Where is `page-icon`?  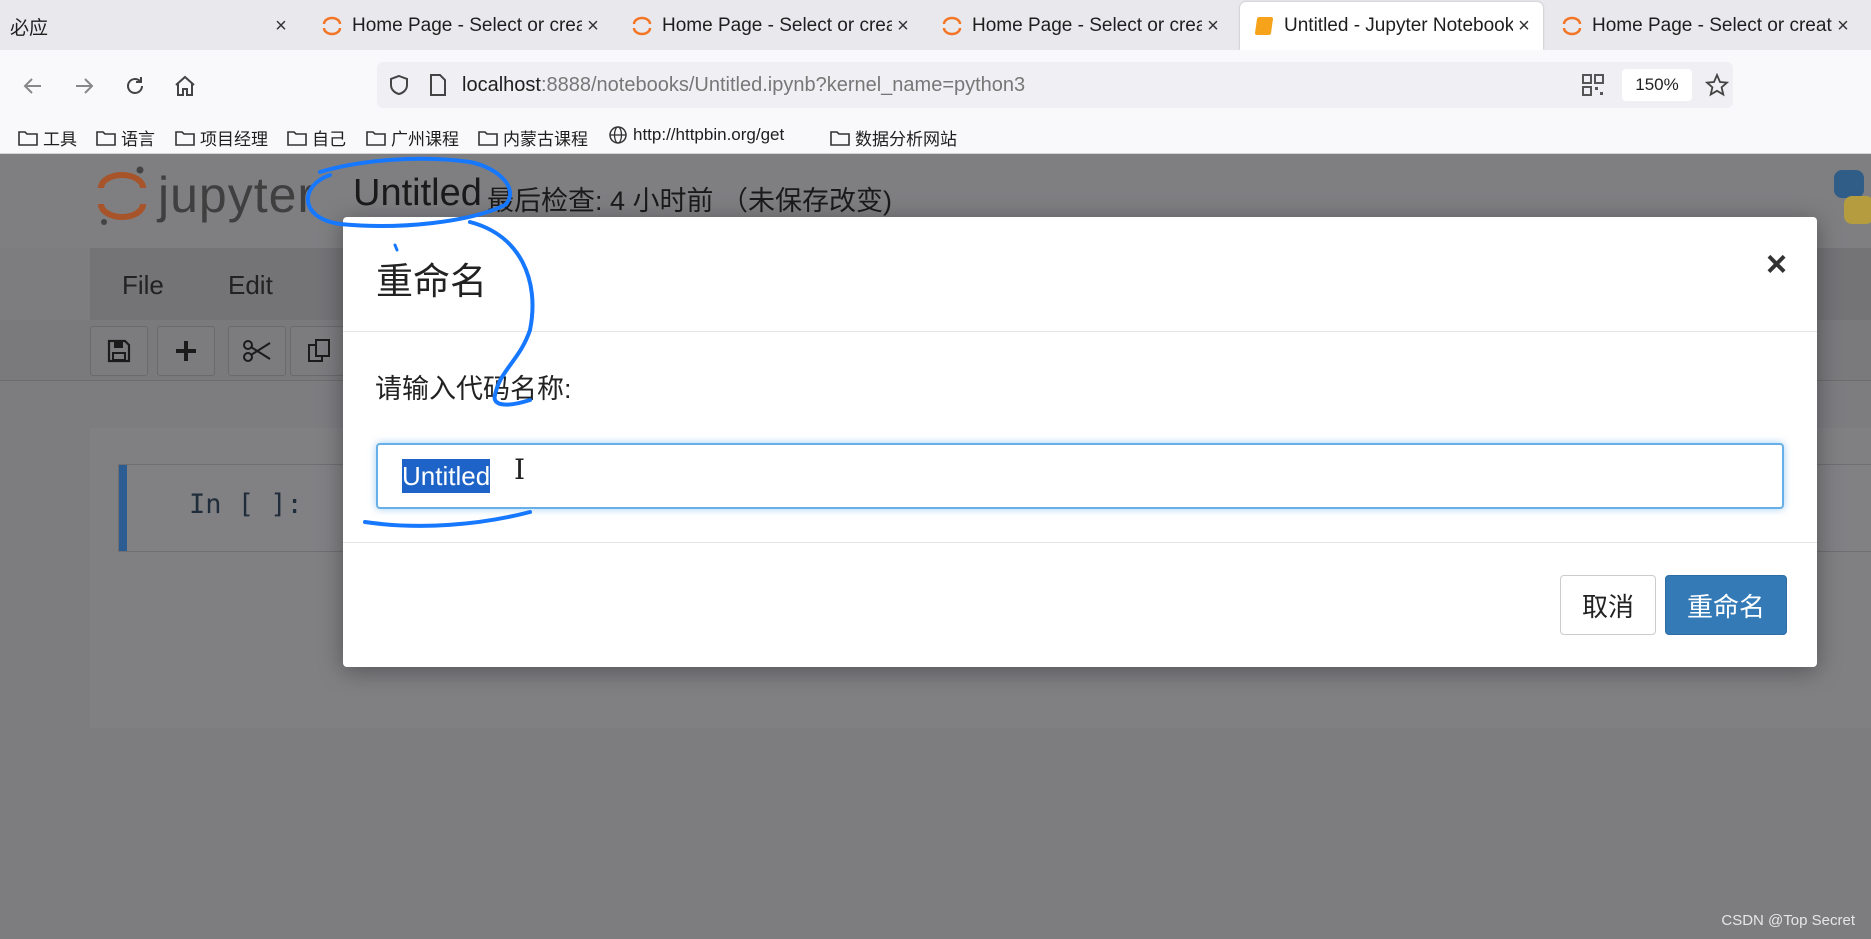
page-icon is located at coordinates (438, 85).